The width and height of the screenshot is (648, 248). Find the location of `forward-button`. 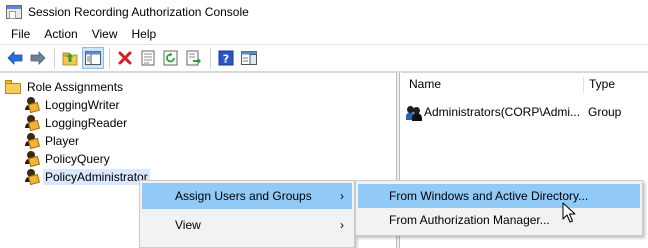

forward-button is located at coordinates (38, 58).